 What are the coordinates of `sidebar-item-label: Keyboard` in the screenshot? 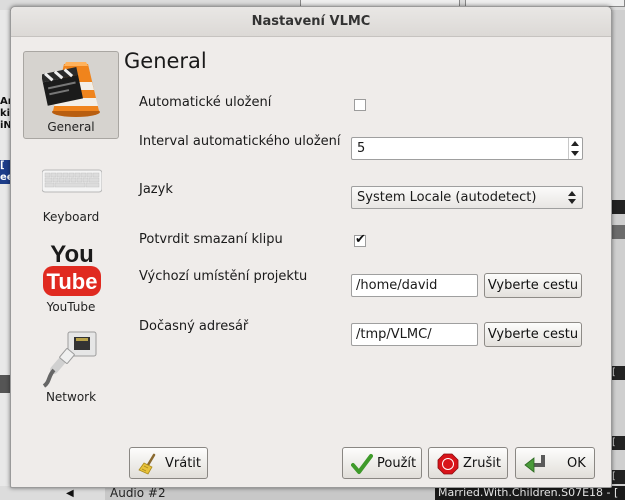 It's located at (71, 217).